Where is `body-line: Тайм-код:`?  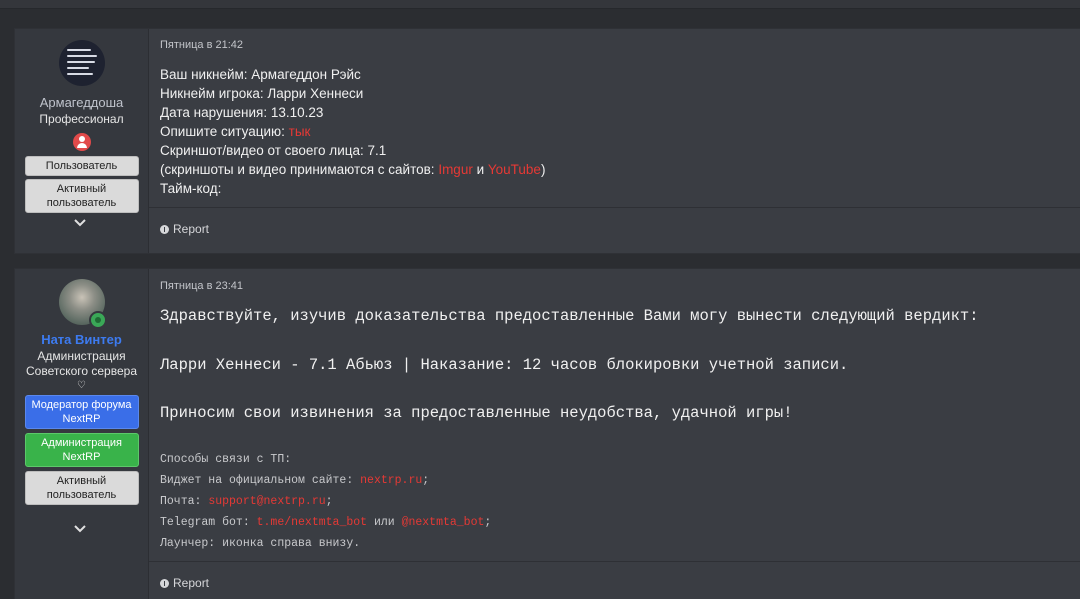 body-line: Тайм-код: is located at coordinates (191, 188).